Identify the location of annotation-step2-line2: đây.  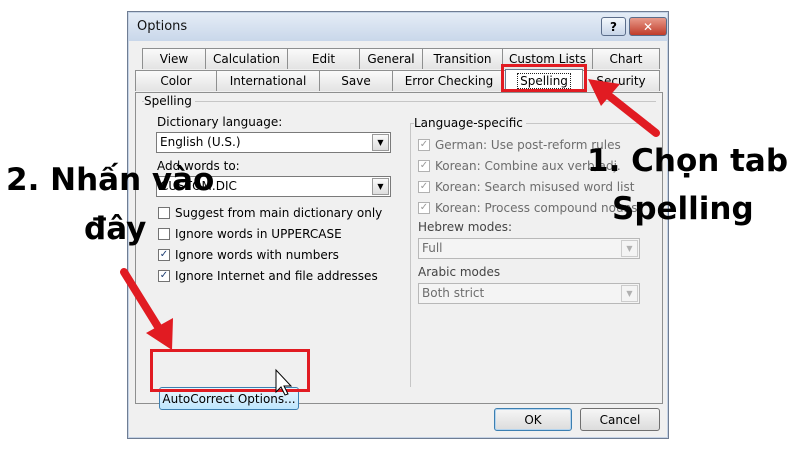
(115, 229).